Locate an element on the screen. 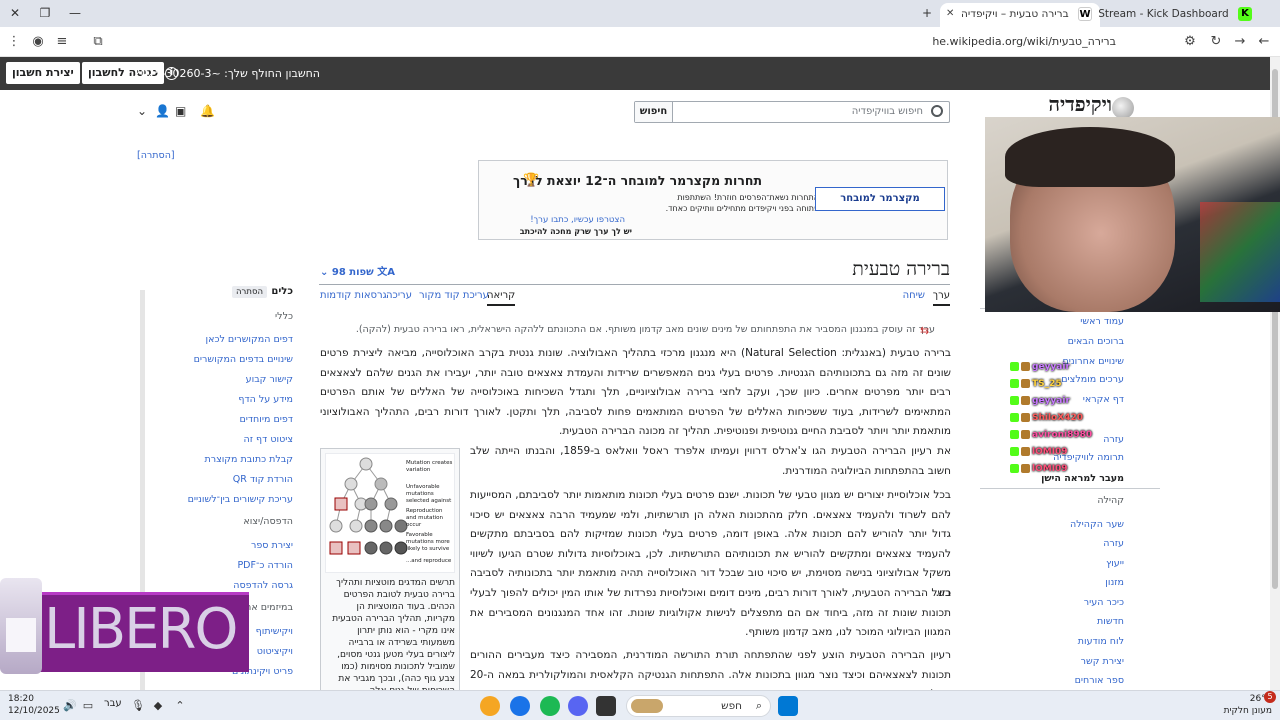 This screenshot has height=720, width=1280. tools-item: הורדת קוד QR is located at coordinates (263, 479).